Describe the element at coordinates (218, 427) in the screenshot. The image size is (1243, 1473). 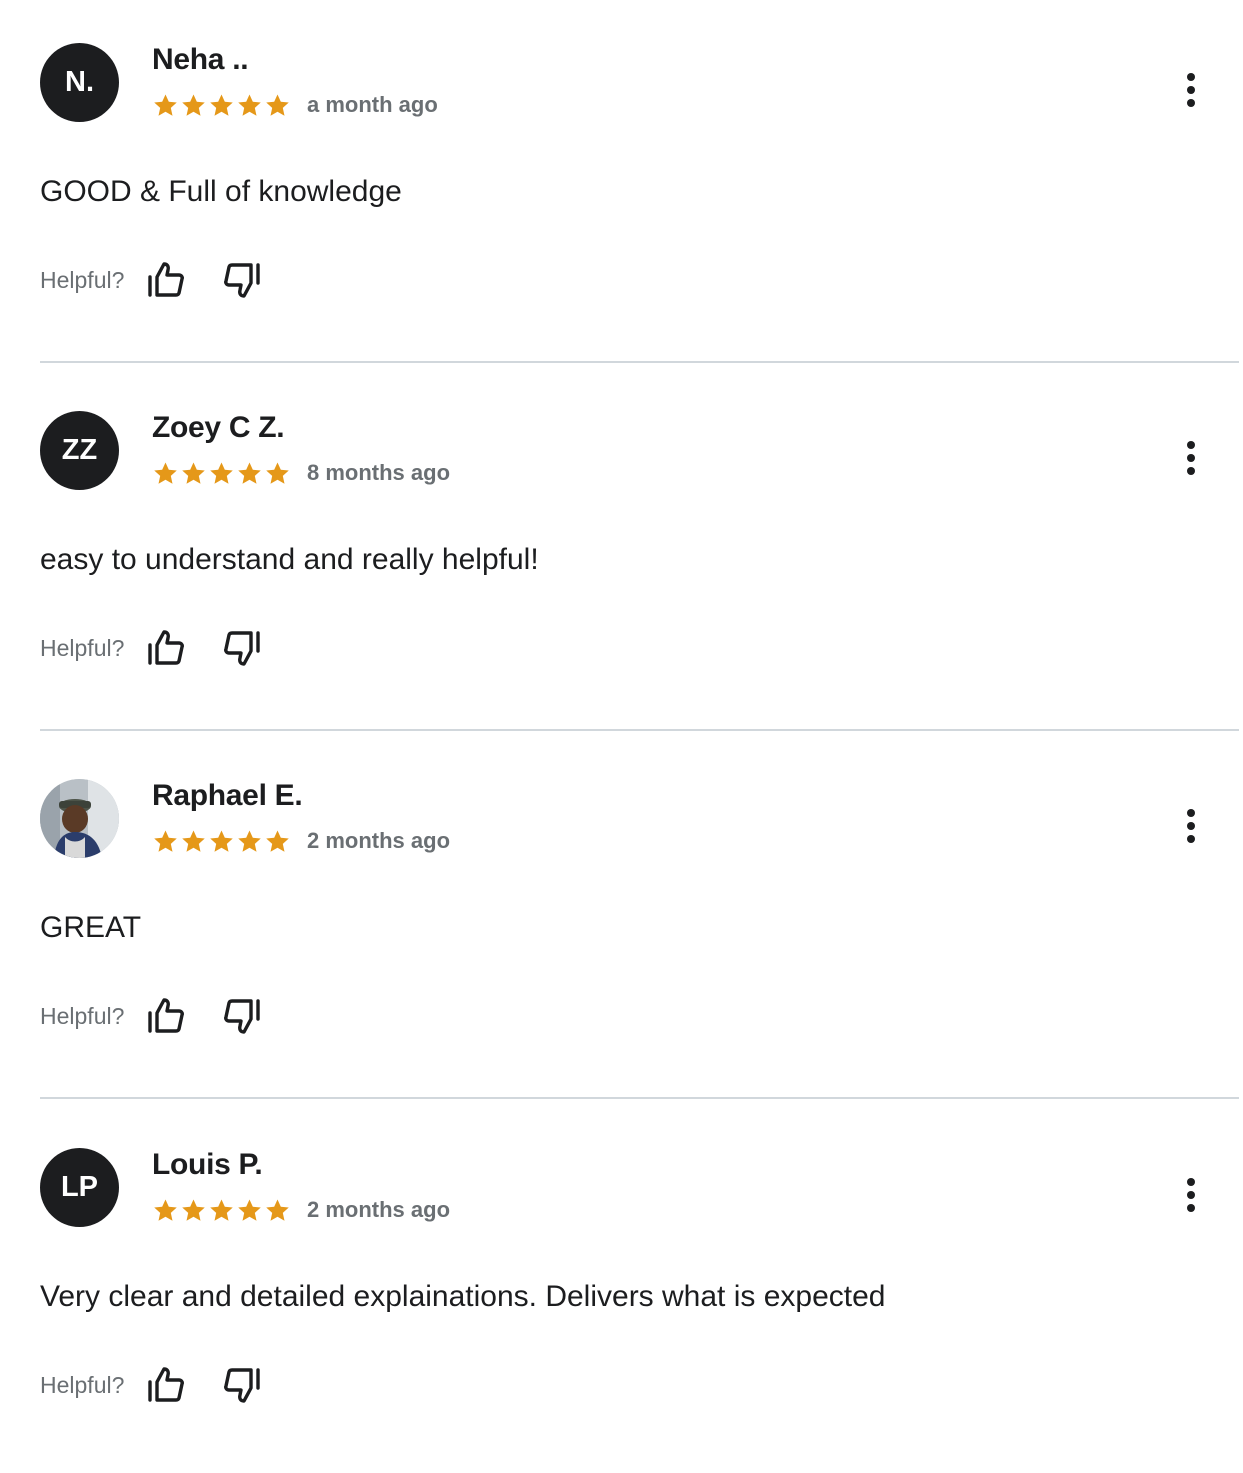
I see `reviewer-name: Zoey C Z.` at that location.